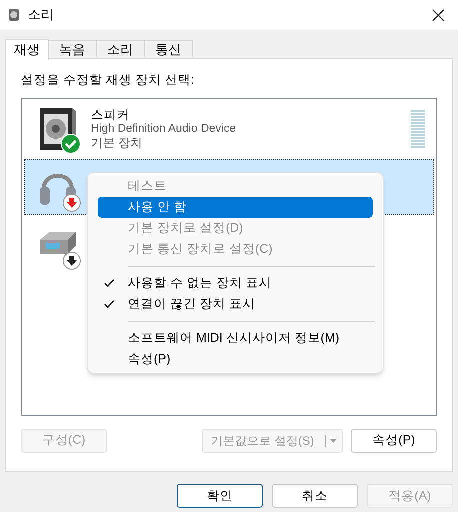 This screenshot has width=458, height=512. Describe the element at coordinates (117, 143) in the screenshot. I see `device-status: 기본 장치` at that location.